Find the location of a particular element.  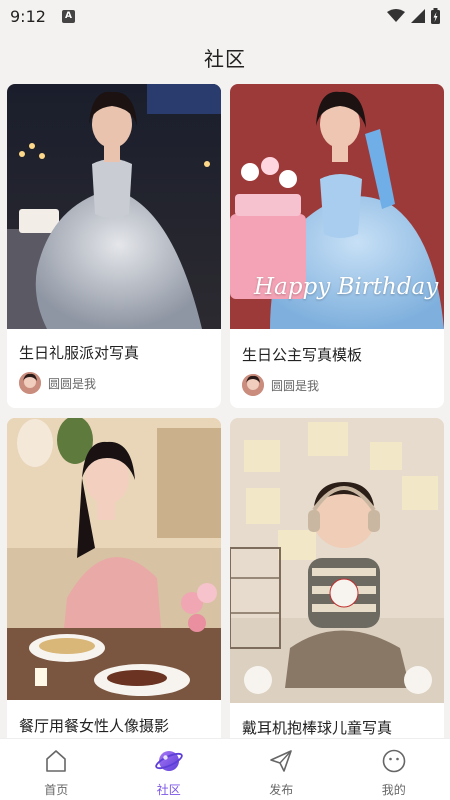

post-photo is located at coordinates (114, 206).